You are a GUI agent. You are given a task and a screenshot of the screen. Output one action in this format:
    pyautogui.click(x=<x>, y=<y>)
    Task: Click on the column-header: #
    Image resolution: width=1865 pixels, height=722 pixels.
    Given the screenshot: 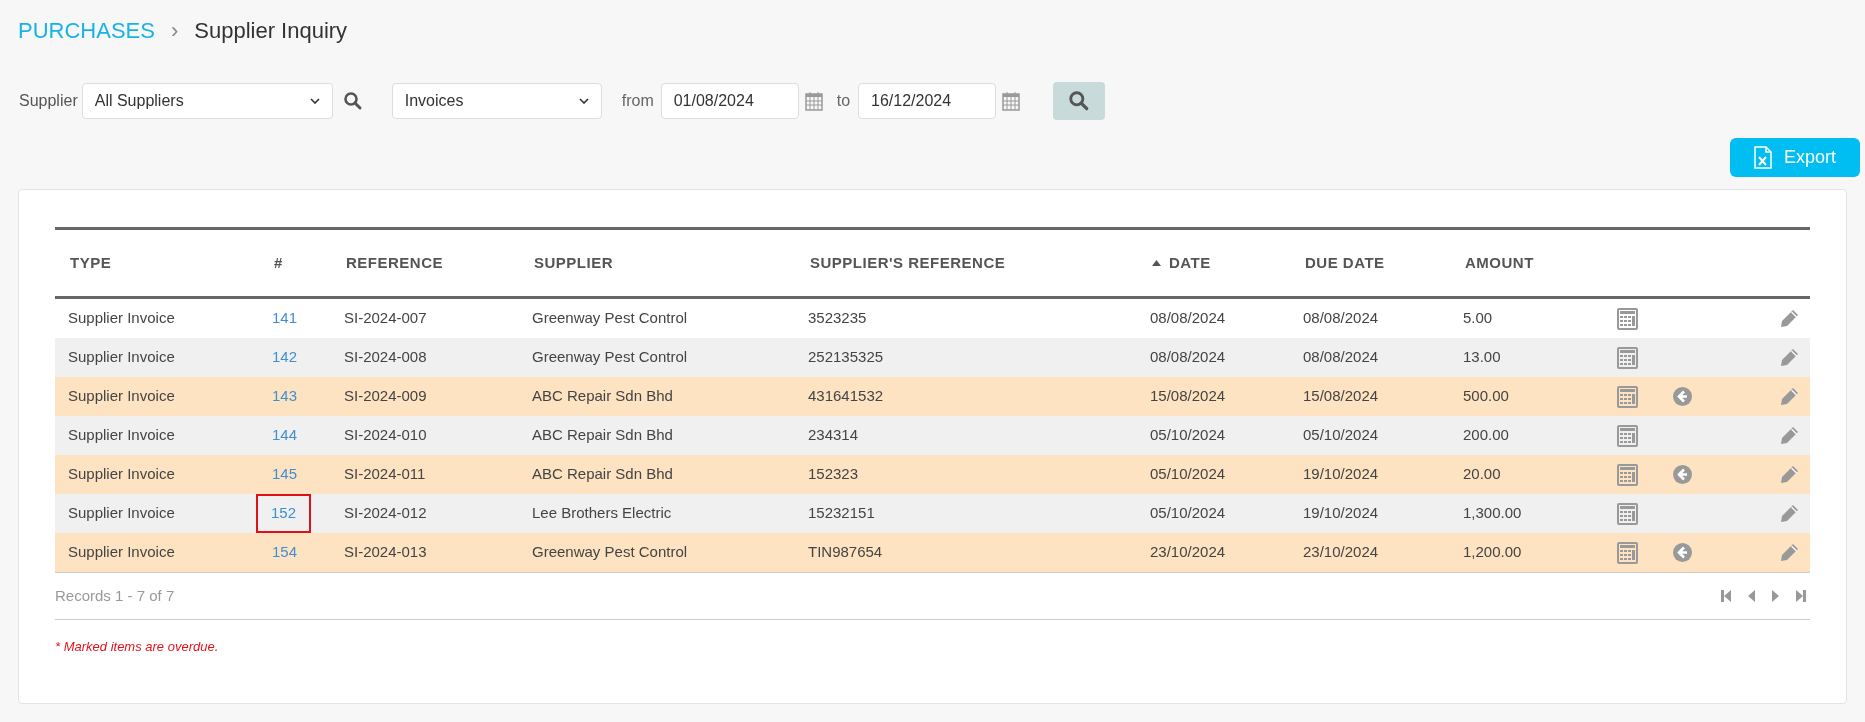 What is the action you would take?
    pyautogui.click(x=295, y=263)
    